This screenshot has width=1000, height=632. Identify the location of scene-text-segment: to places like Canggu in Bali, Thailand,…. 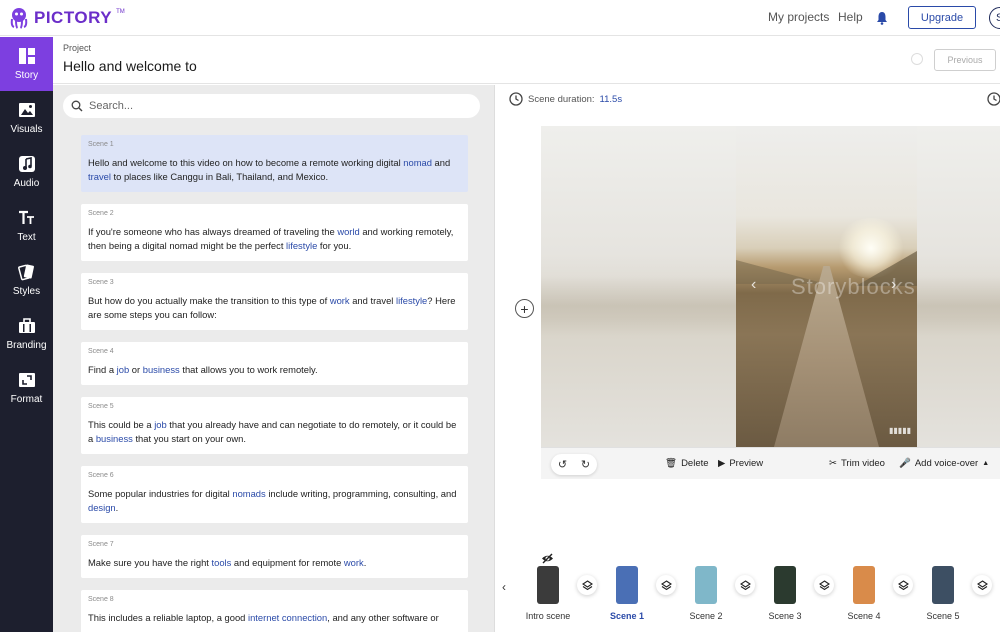
(219, 176).